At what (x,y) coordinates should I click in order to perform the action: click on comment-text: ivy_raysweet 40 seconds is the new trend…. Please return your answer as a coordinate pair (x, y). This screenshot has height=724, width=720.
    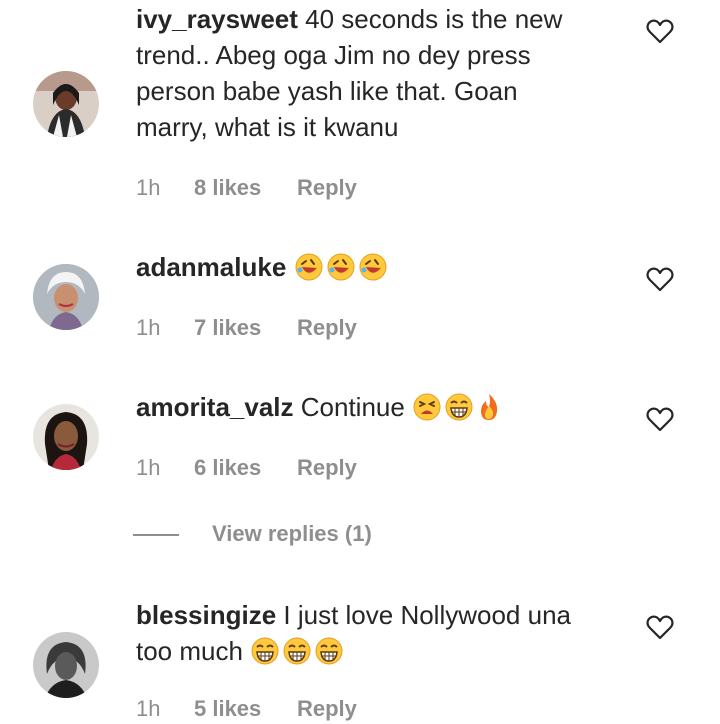
    Looking at the image, I should click on (371, 73).